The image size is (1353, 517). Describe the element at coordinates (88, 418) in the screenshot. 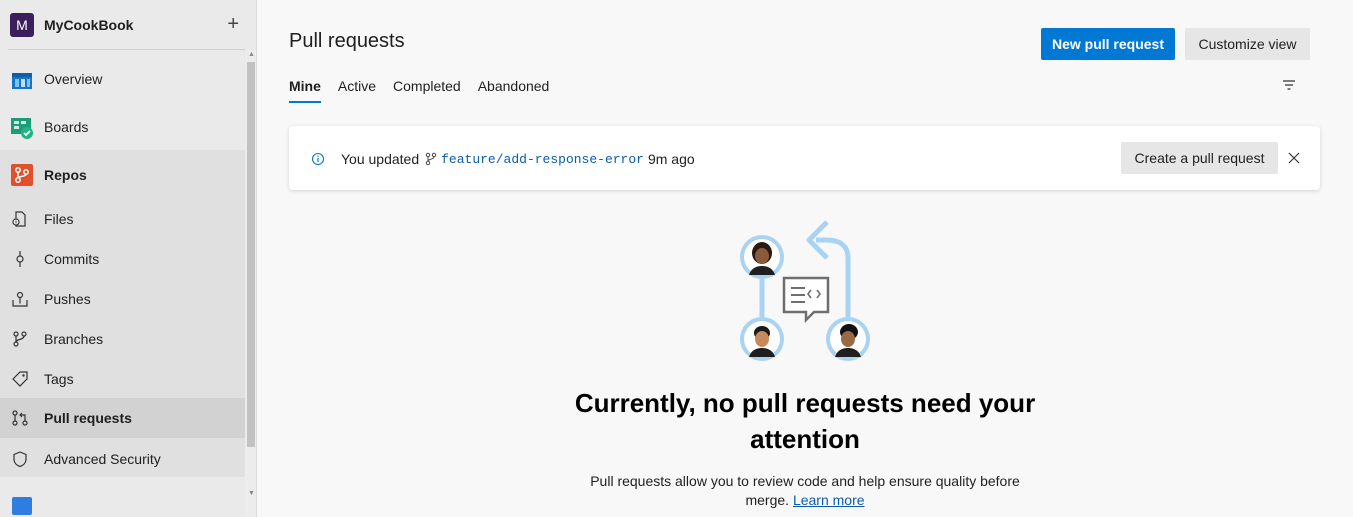

I see `sidebar-item-label: Pull requests` at that location.